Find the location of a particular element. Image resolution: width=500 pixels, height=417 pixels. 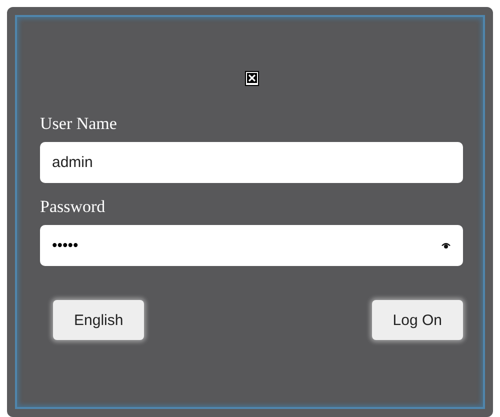

eye-icon is located at coordinates (446, 245).